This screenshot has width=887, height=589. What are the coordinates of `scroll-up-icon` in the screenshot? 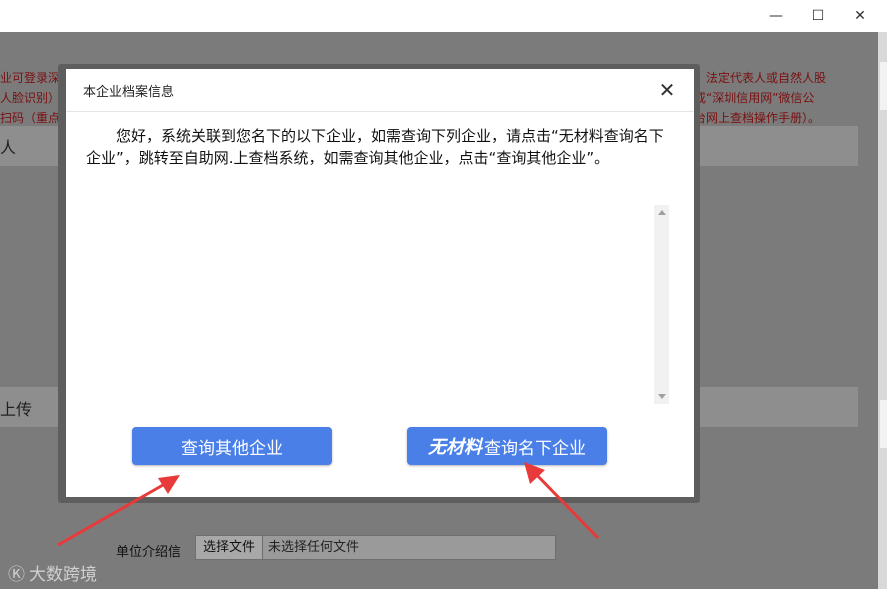 It's located at (662, 212).